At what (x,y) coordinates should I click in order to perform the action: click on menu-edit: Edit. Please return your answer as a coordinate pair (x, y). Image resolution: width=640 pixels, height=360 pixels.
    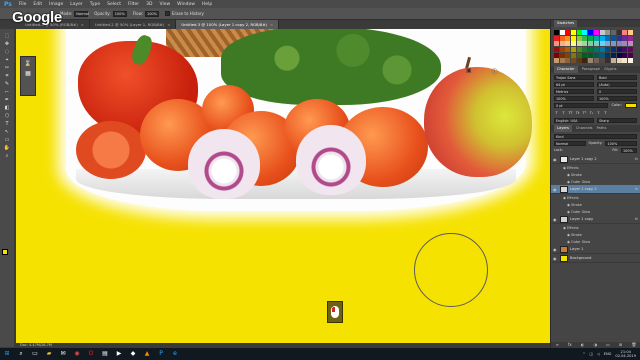
    Looking at the image, I should click on (37, 4).